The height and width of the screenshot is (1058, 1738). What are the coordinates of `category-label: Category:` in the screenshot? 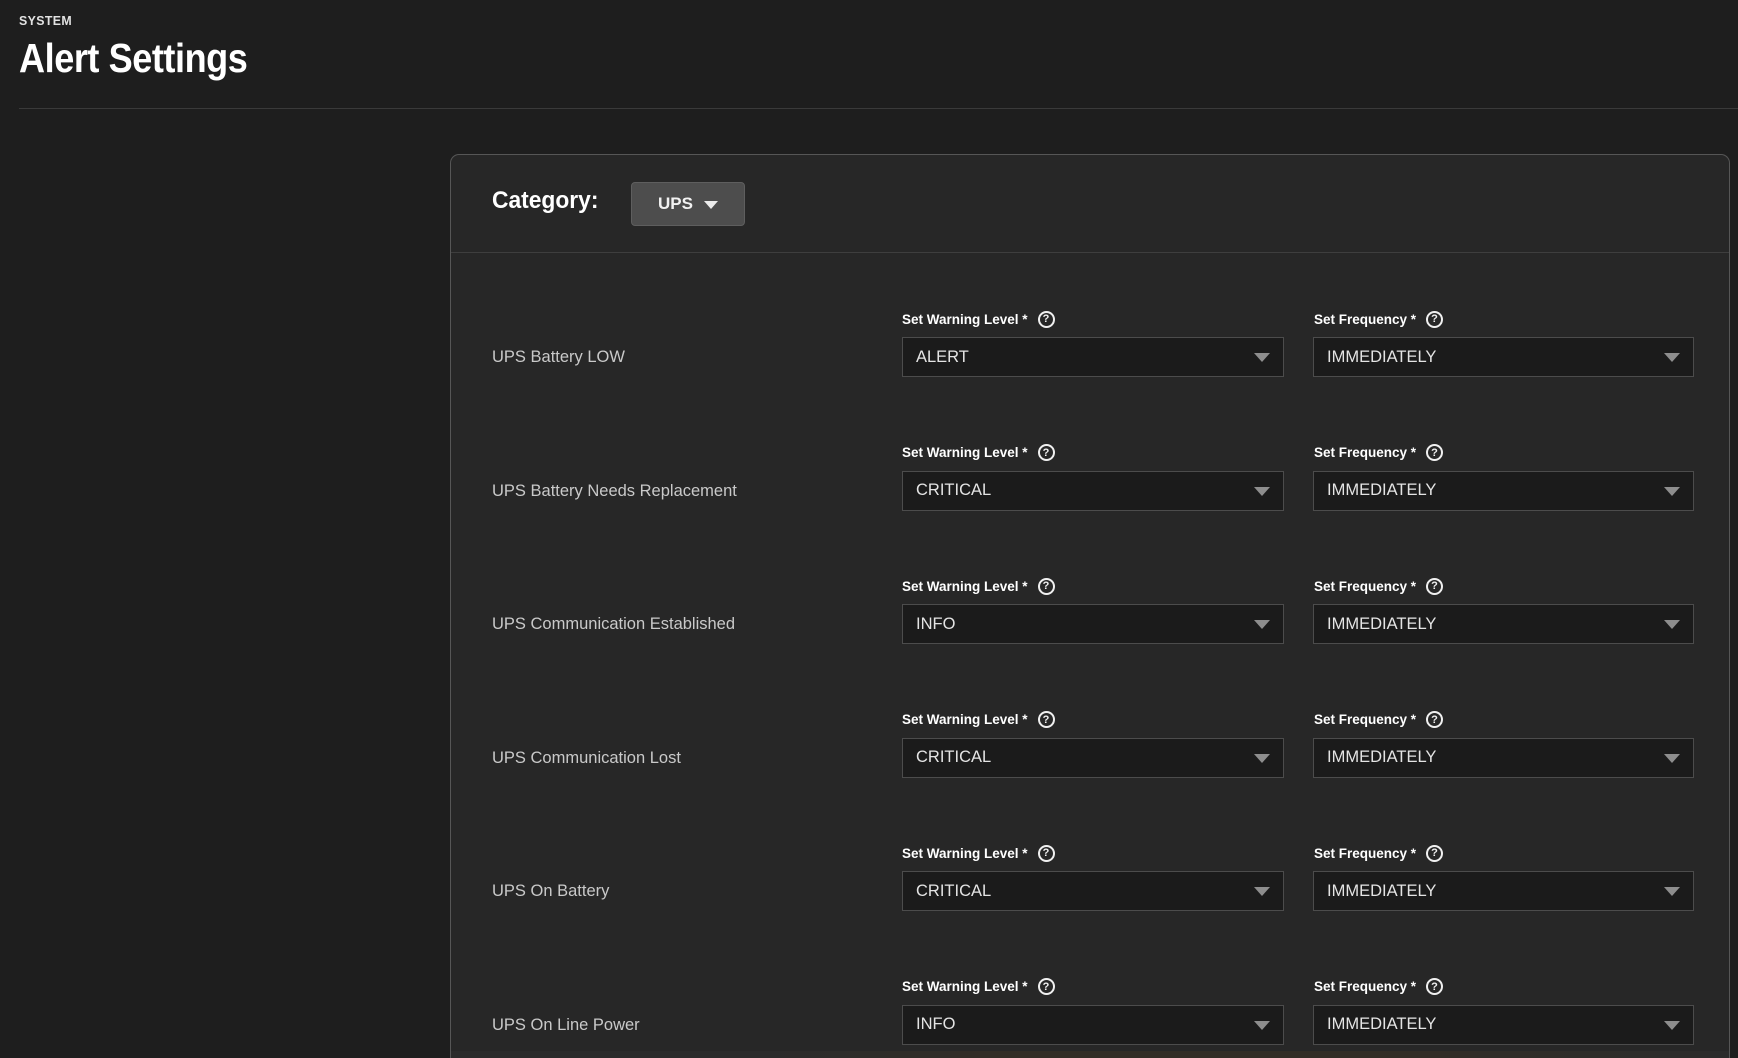 It's located at (545, 200).